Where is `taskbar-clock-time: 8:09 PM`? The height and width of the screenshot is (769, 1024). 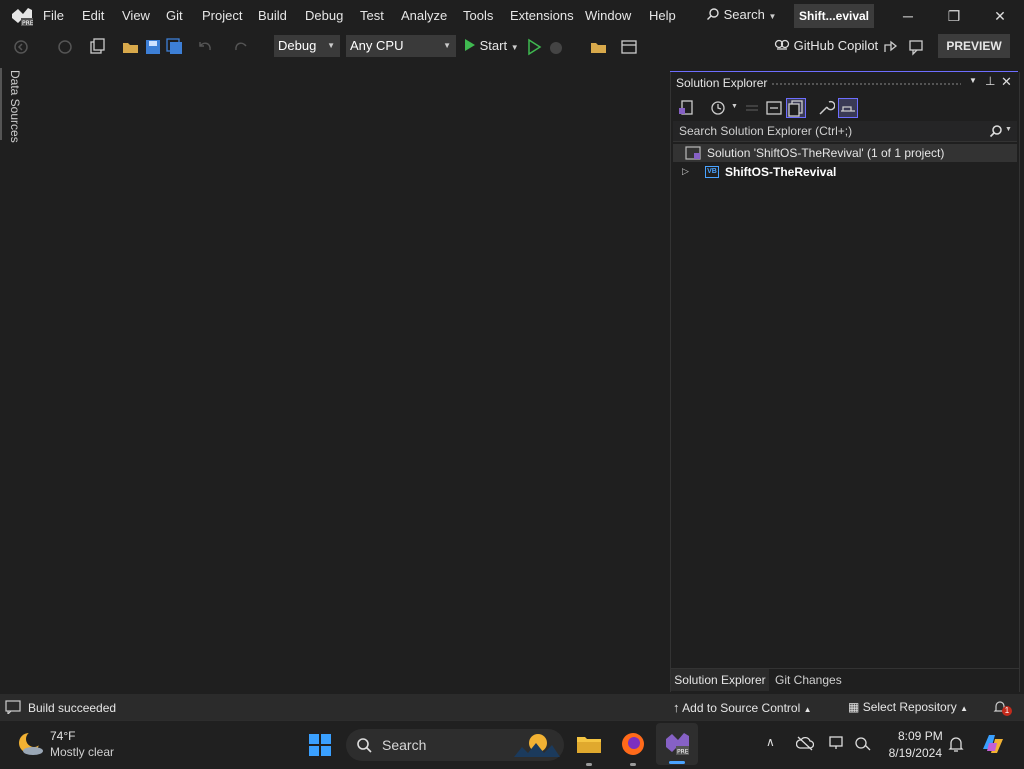
taskbar-clock-time: 8:09 PM is located at coordinates (920, 736).